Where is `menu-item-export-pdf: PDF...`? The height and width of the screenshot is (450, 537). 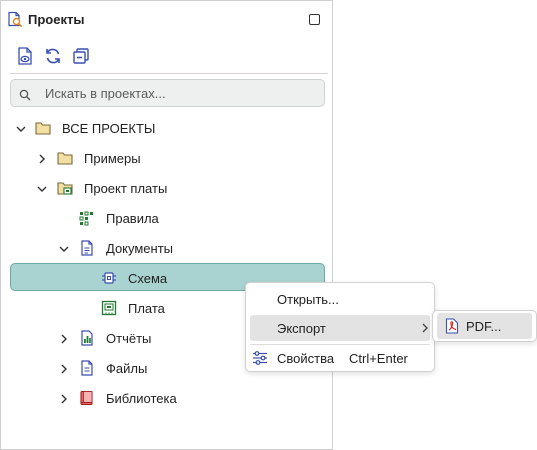
menu-item-export-pdf: PDF... is located at coordinates (484, 326).